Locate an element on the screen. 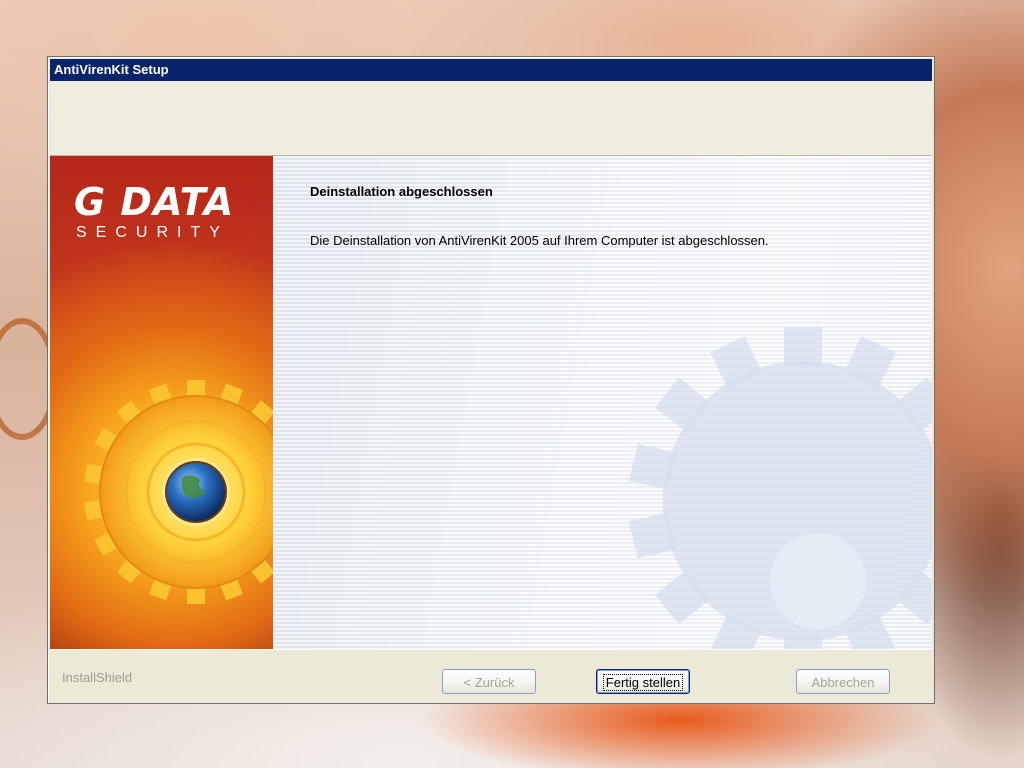  window-title: AntiVirenKit Setup is located at coordinates (111, 69).